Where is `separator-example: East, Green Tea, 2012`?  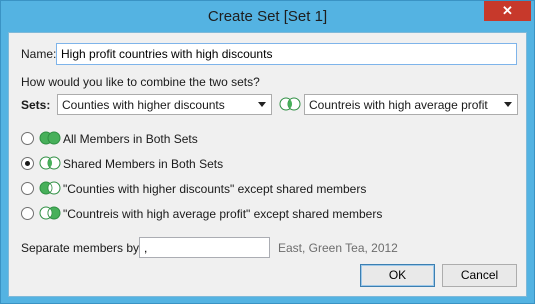
separator-example: East, Green Tea, 2012 is located at coordinates (338, 248).